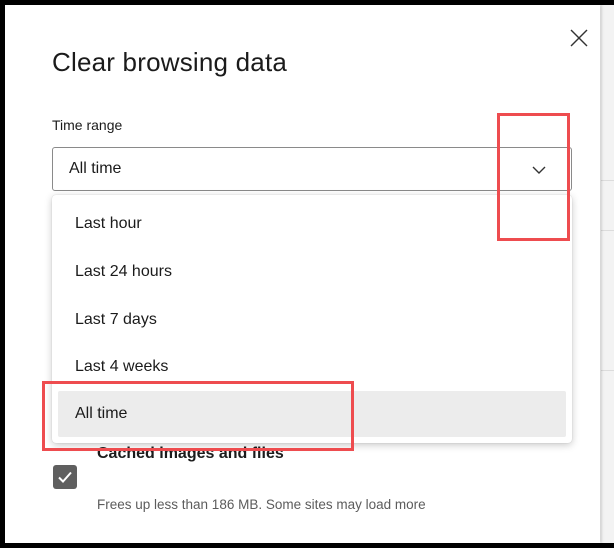 The width and height of the screenshot is (614, 548). I want to click on checkmark-icon, so click(65, 477).